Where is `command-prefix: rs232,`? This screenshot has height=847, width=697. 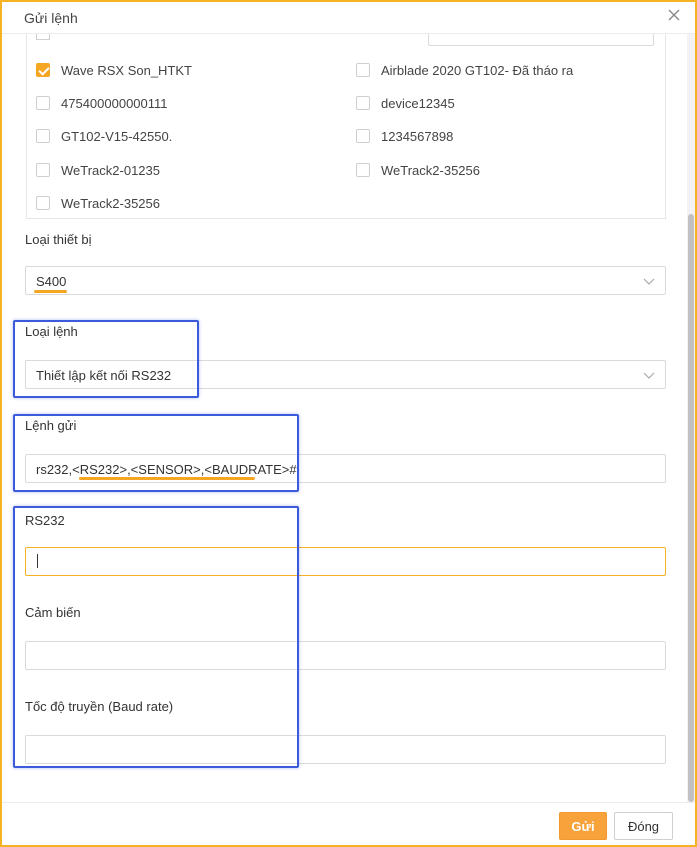 command-prefix: rs232, is located at coordinates (54, 469).